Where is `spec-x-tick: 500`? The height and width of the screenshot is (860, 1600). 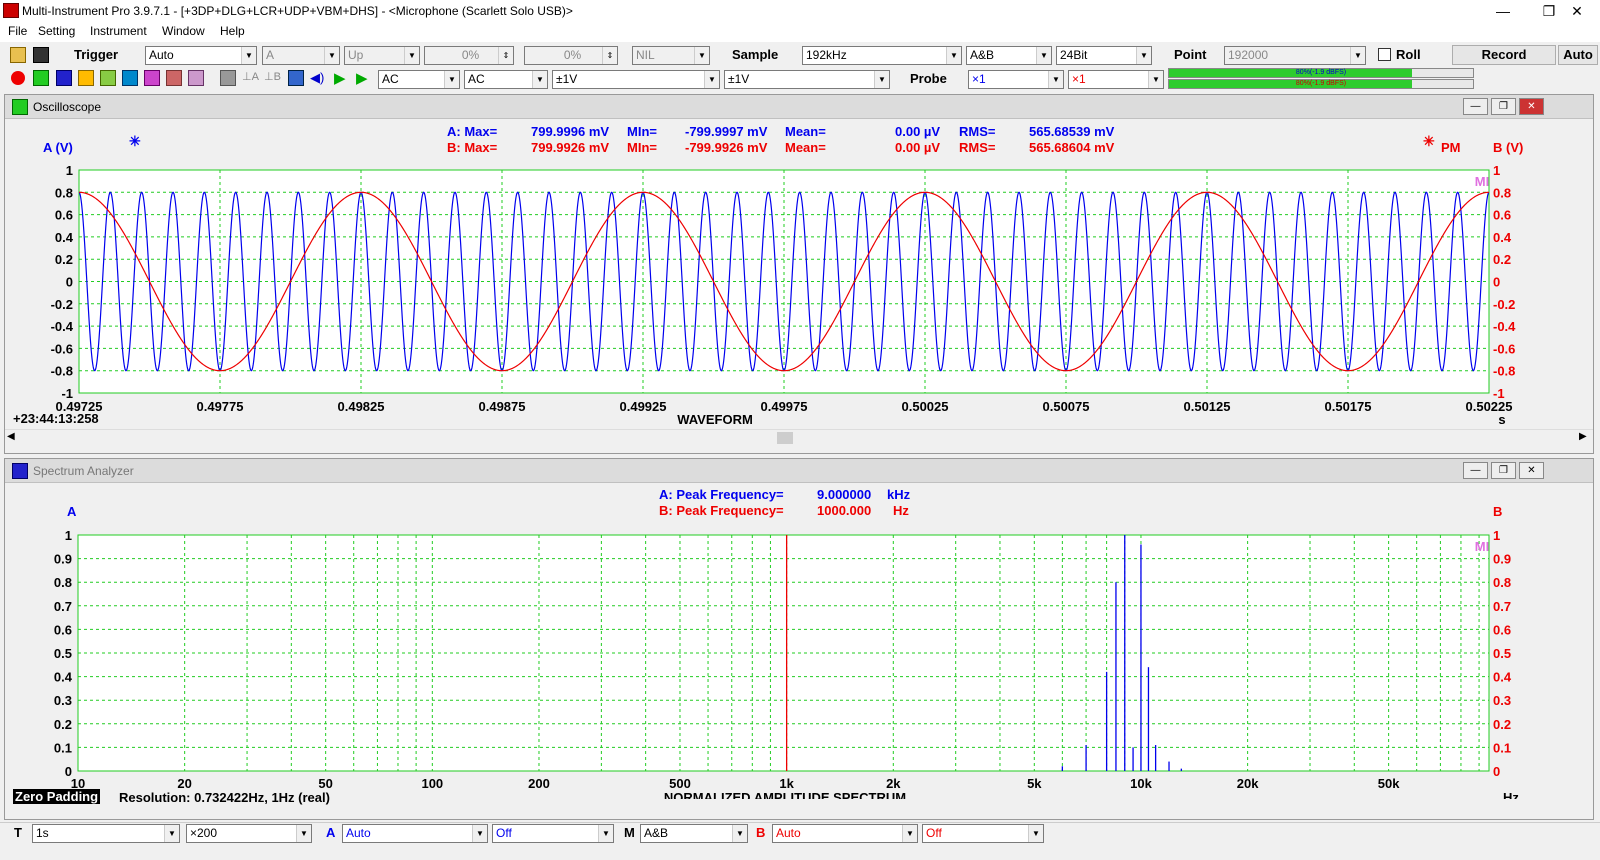 spec-x-tick: 500 is located at coordinates (680, 783).